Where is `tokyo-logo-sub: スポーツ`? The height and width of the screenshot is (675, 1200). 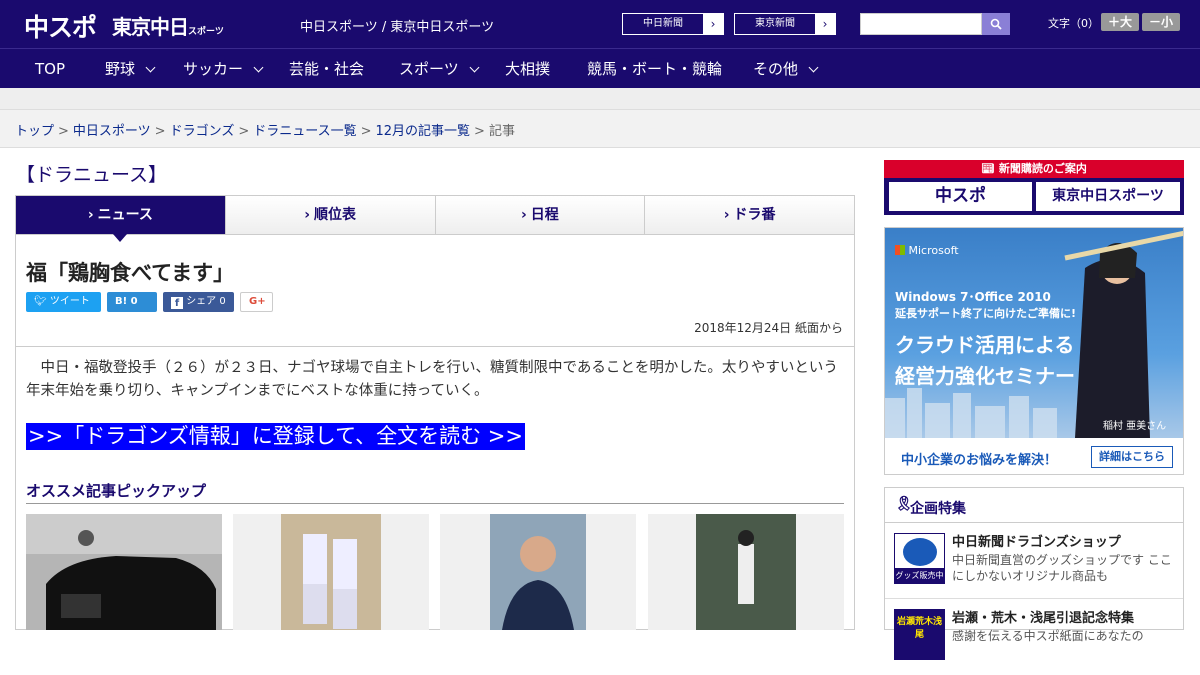 tokyo-logo-sub: スポーツ is located at coordinates (206, 32).